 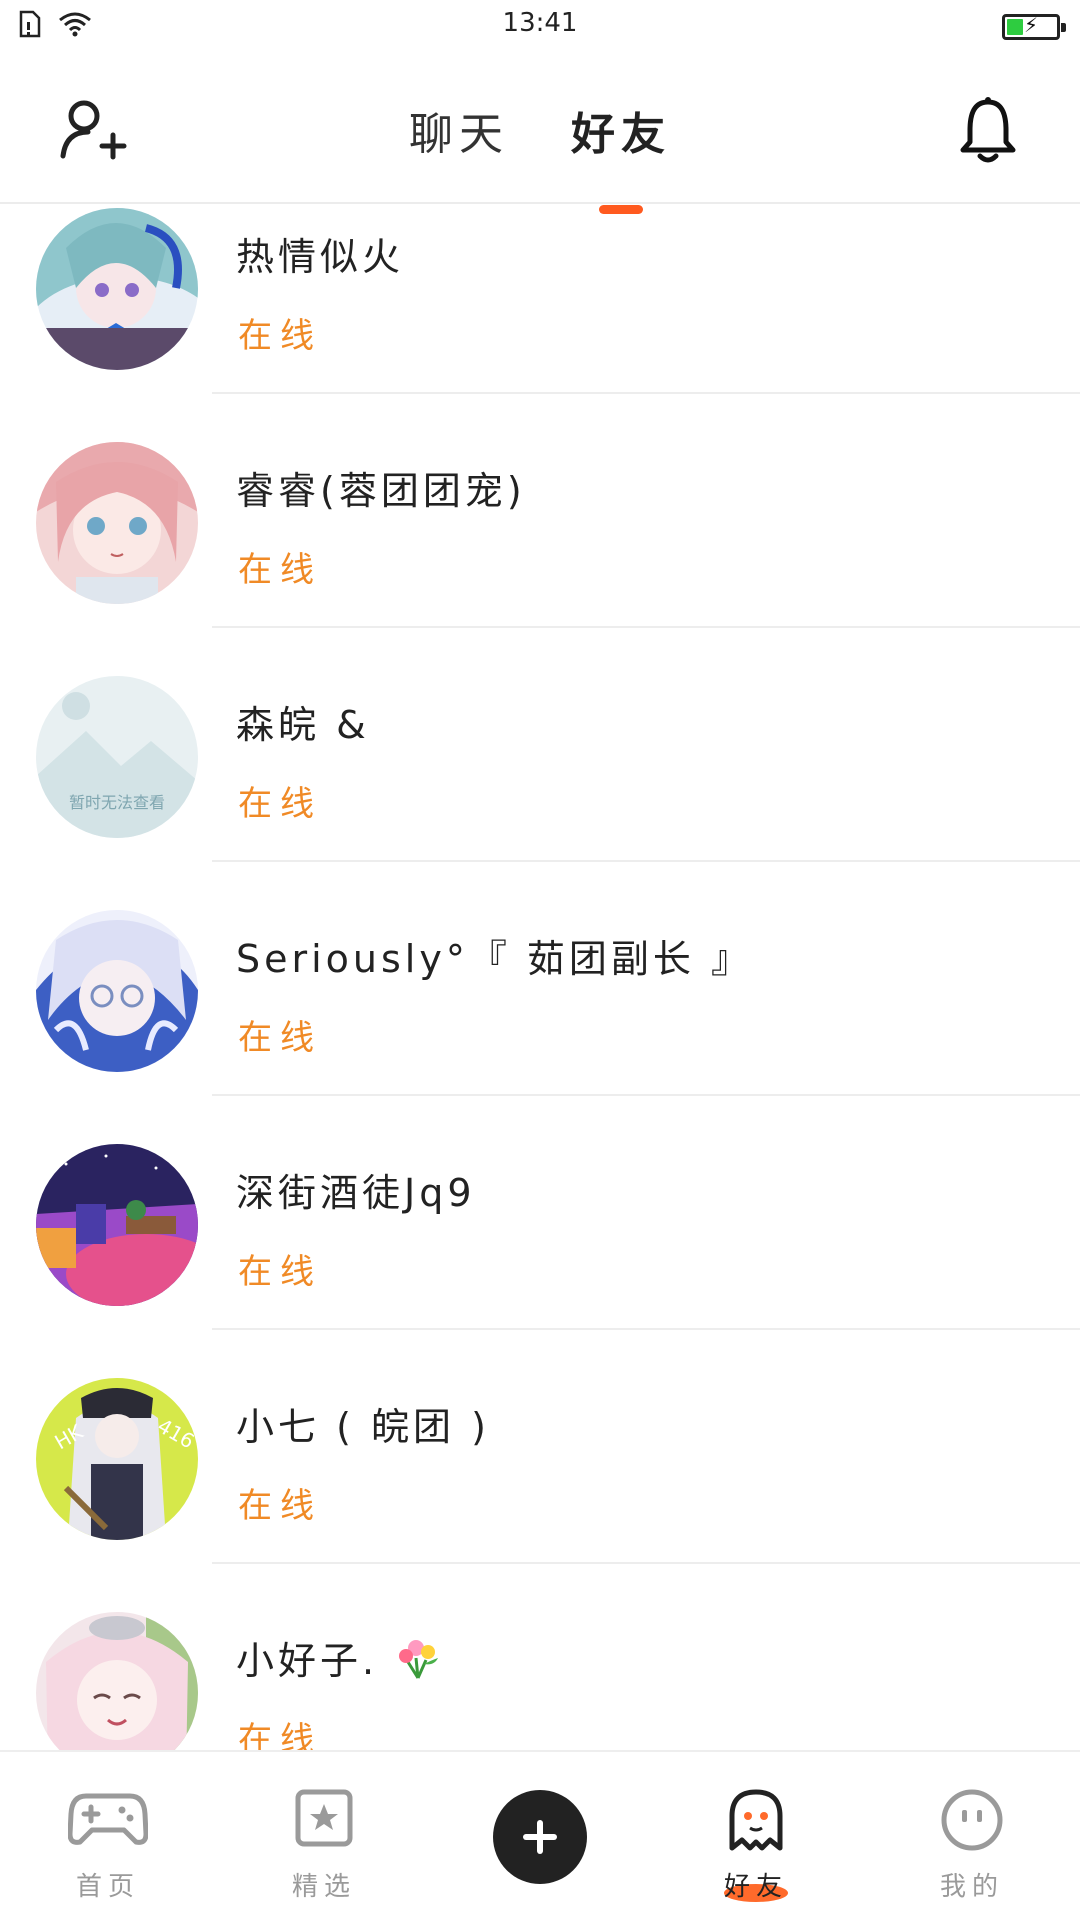 I want to click on create-post-button, so click(x=540, y=1837).